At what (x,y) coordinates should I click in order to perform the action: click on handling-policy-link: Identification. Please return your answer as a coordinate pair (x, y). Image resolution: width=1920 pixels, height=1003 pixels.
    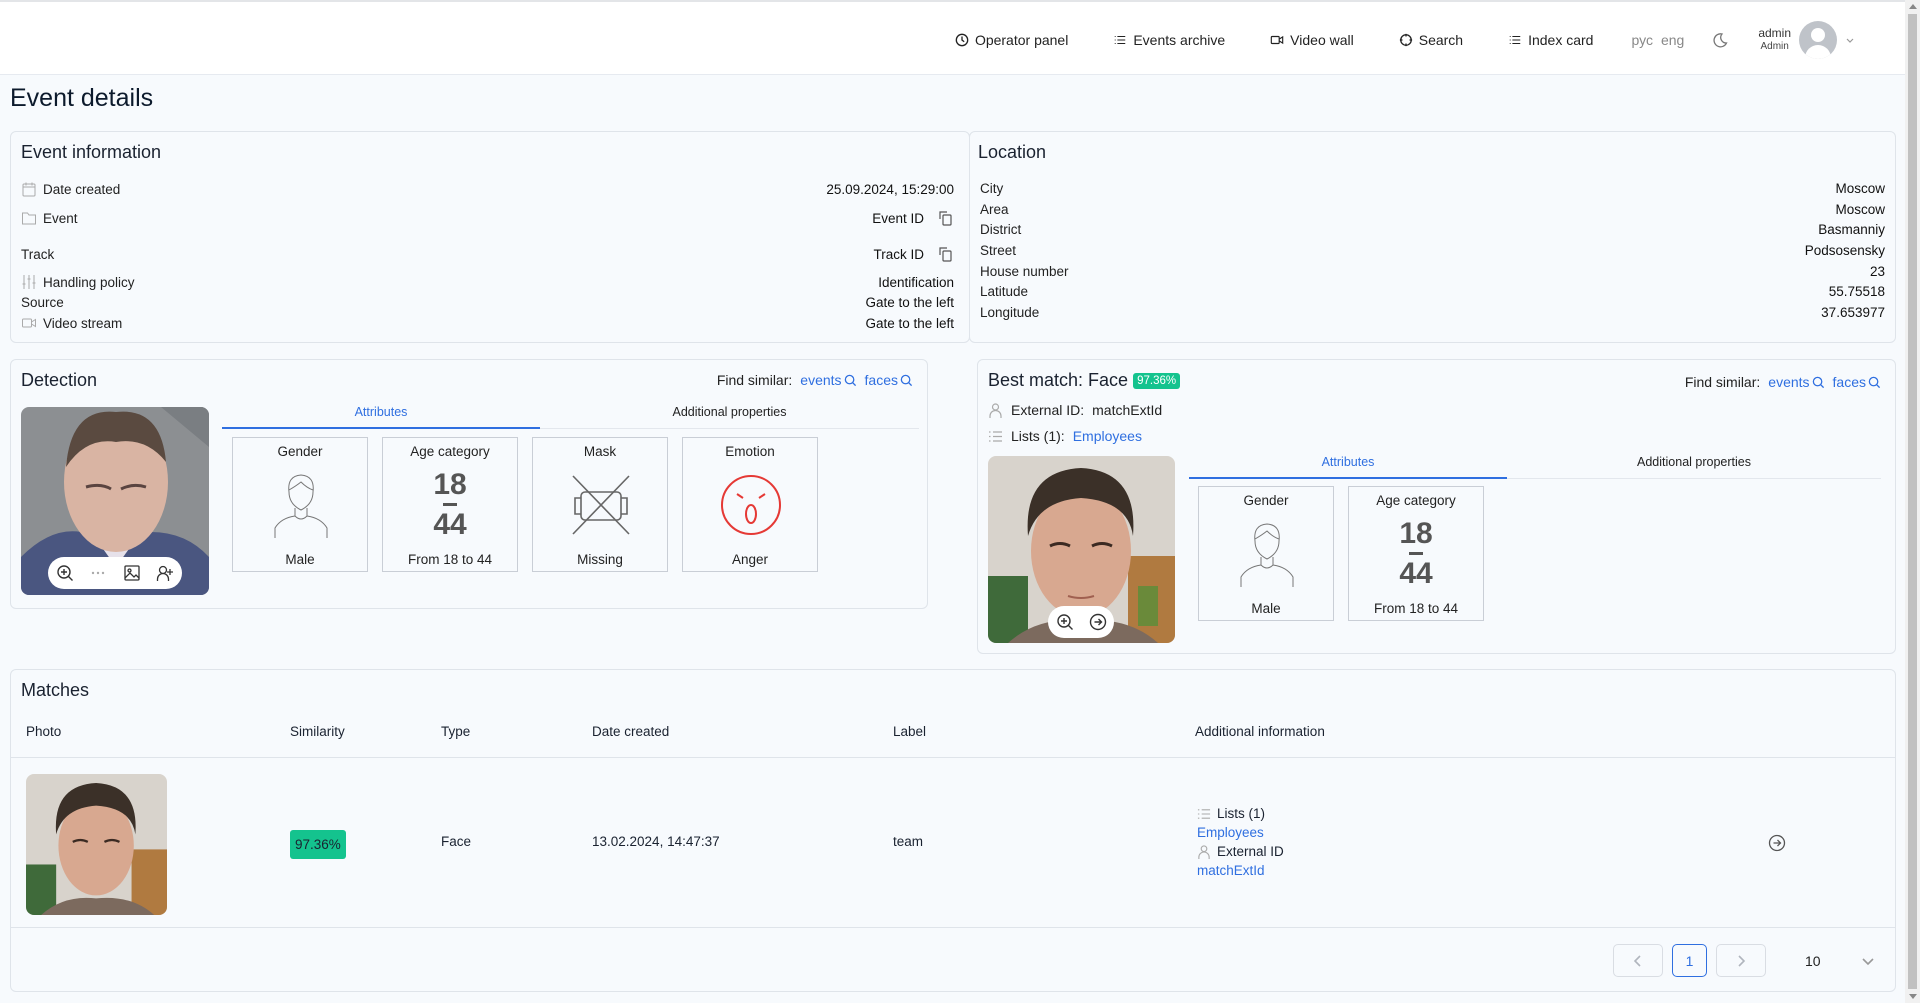
    Looking at the image, I should click on (916, 282).